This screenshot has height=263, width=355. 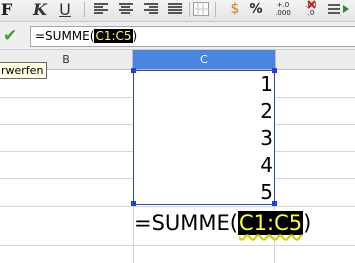 What do you see at coordinates (135, 36) in the screenshot?
I see `formula-text-suffix: )` at bounding box center [135, 36].